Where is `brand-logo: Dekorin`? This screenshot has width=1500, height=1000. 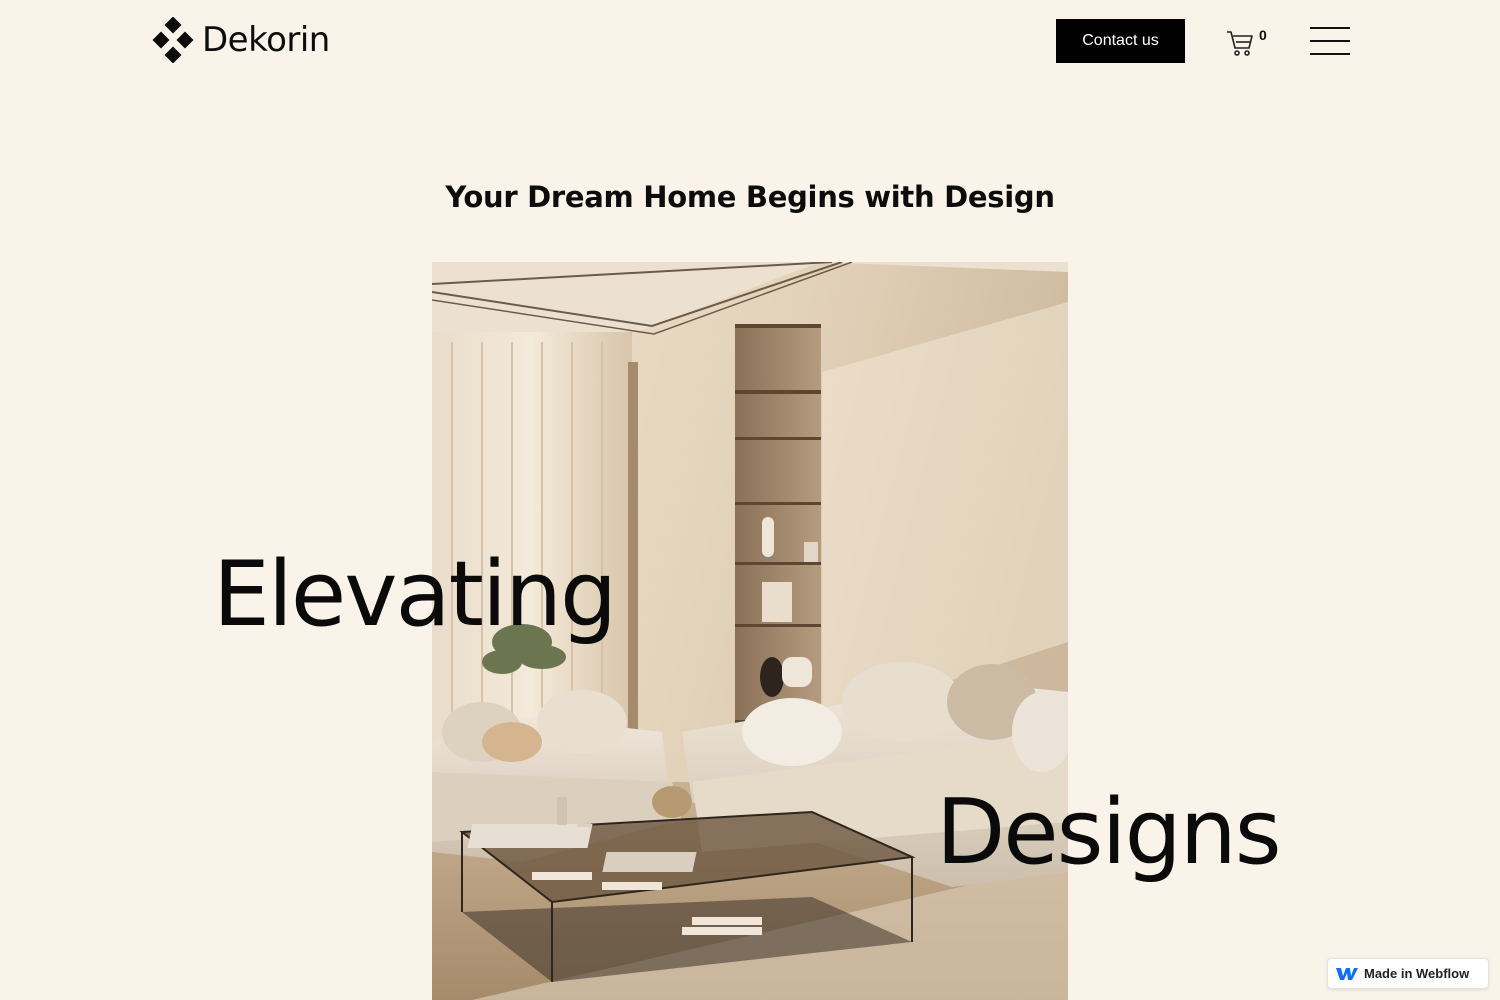 brand-logo: Dekorin is located at coordinates (240, 40).